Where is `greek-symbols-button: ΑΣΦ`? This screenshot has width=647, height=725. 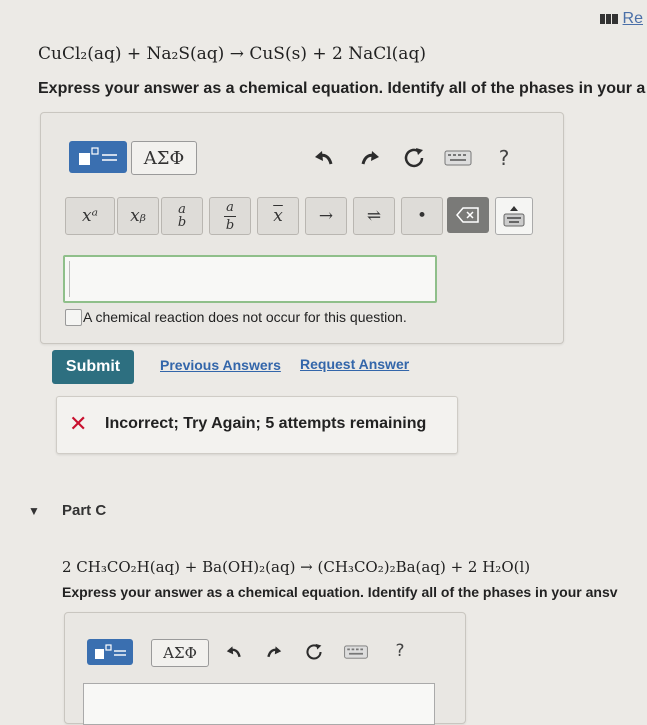
greek-symbols-button: ΑΣΦ is located at coordinates (164, 158).